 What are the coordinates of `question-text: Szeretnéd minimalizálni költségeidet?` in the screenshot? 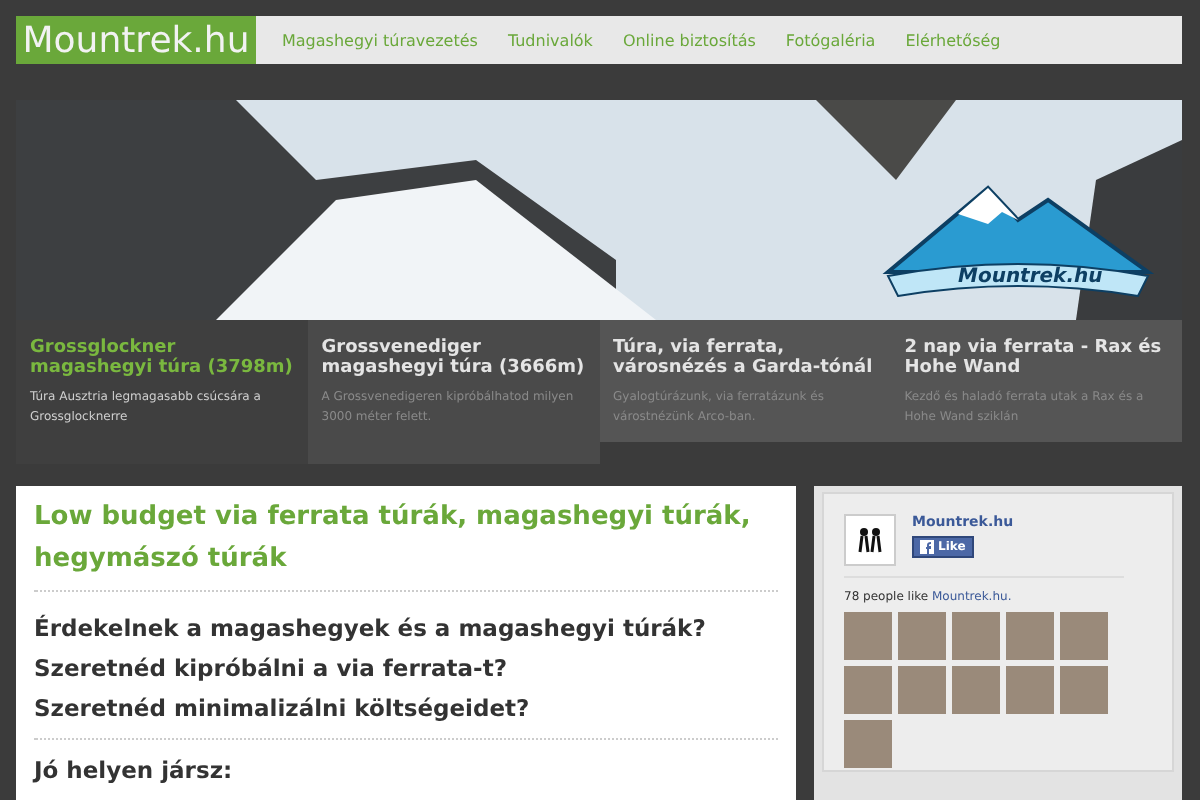 It's located at (283, 709).